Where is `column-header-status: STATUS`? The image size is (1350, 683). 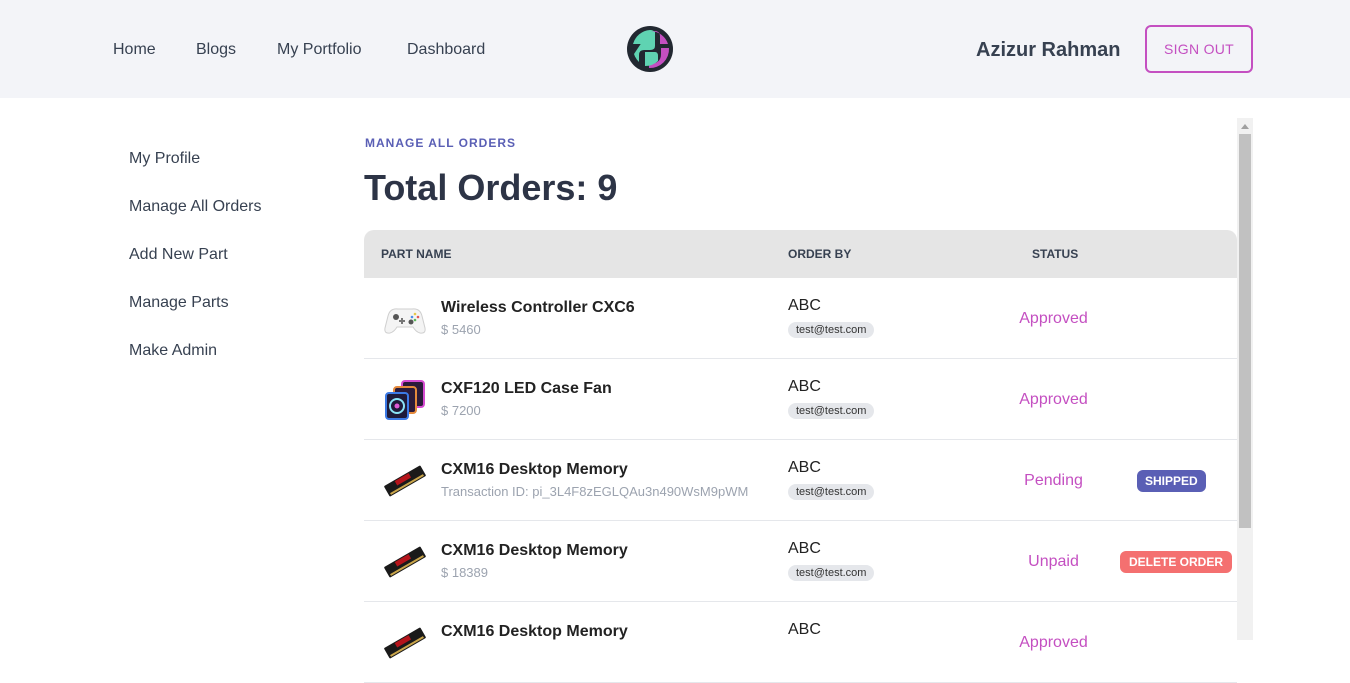 column-header-status: STATUS is located at coordinates (1055, 254).